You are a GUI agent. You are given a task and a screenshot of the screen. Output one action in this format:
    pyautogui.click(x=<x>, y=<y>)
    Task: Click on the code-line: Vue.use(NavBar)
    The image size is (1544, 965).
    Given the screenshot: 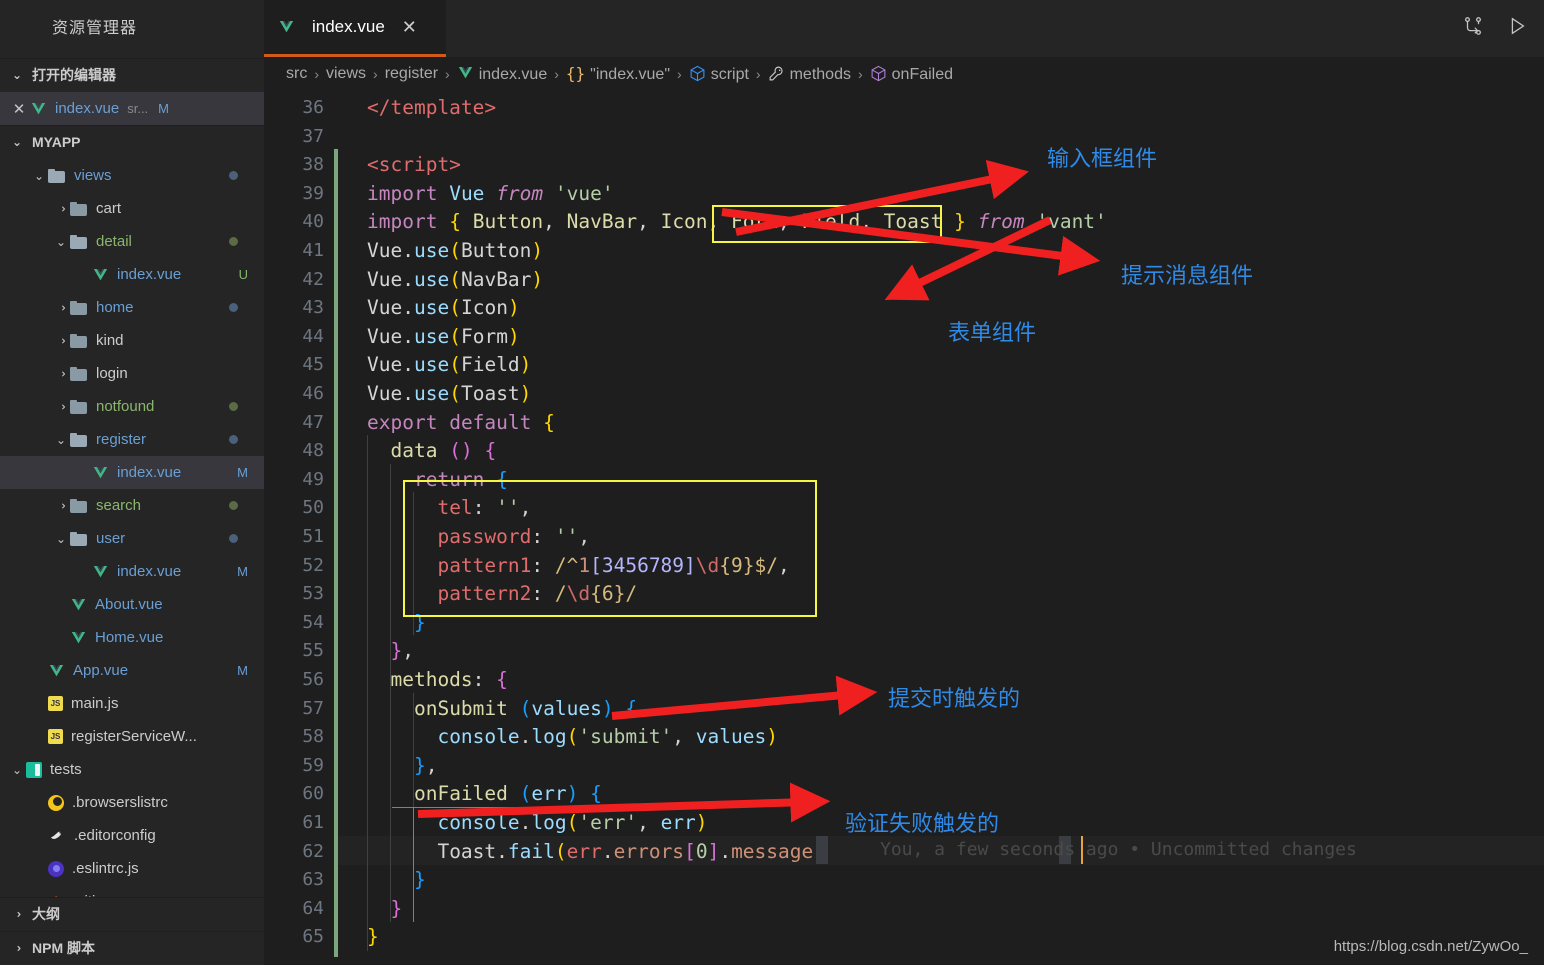 What is the action you would take?
    pyautogui.click(x=455, y=279)
    